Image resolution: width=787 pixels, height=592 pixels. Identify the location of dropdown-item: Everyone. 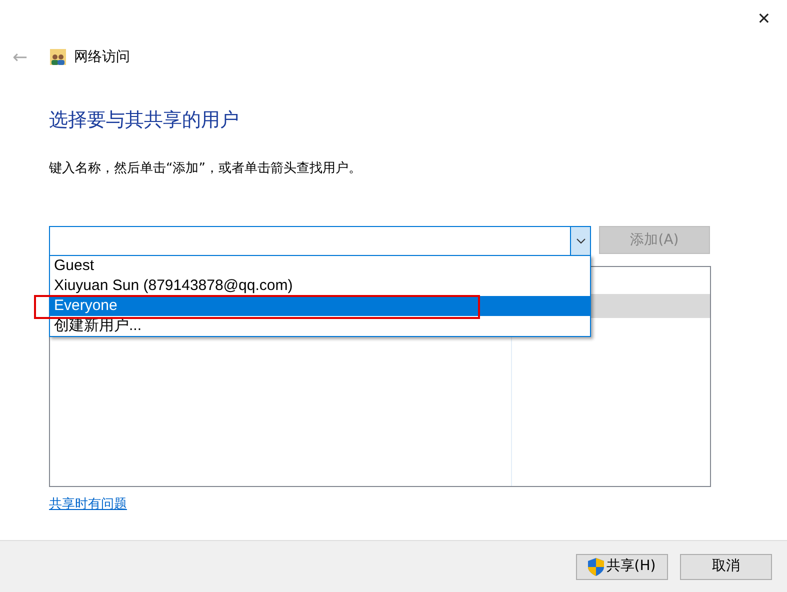
(320, 306).